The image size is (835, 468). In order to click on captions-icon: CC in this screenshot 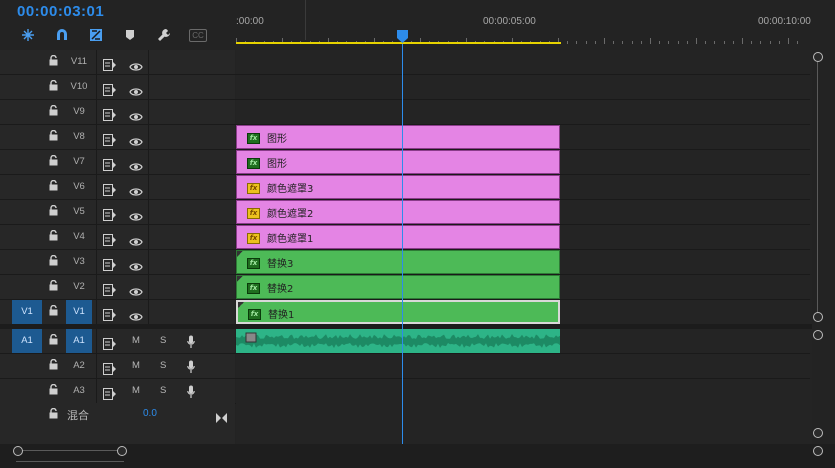, I will do `click(198, 35)`.